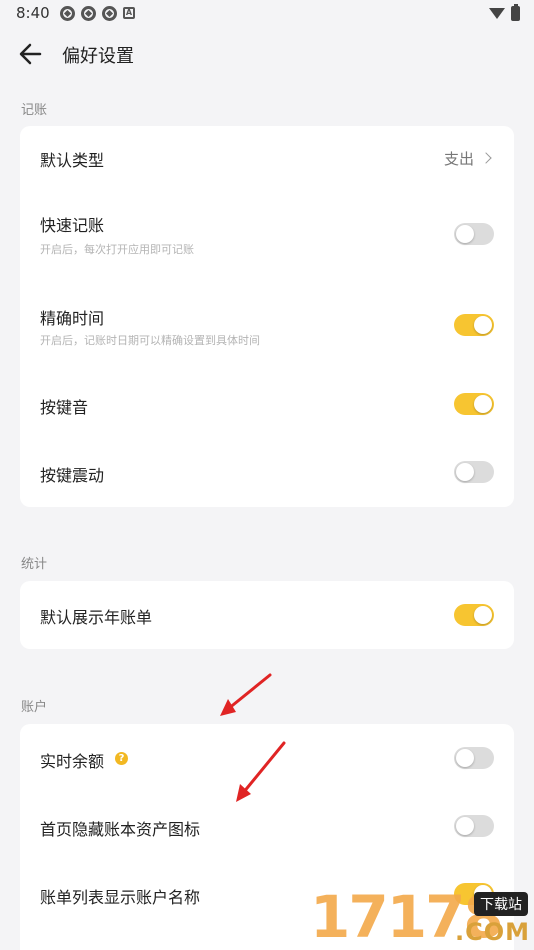 Image resolution: width=534 pixels, height=950 pixels. Describe the element at coordinates (64, 407) in the screenshot. I see `key-sound-title: 按键音` at that location.